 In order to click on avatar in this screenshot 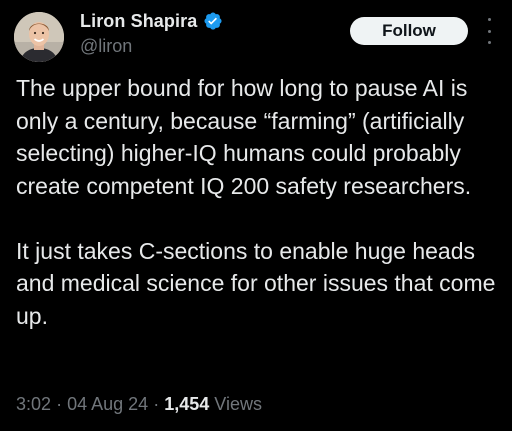, I will do `click(39, 37)`.